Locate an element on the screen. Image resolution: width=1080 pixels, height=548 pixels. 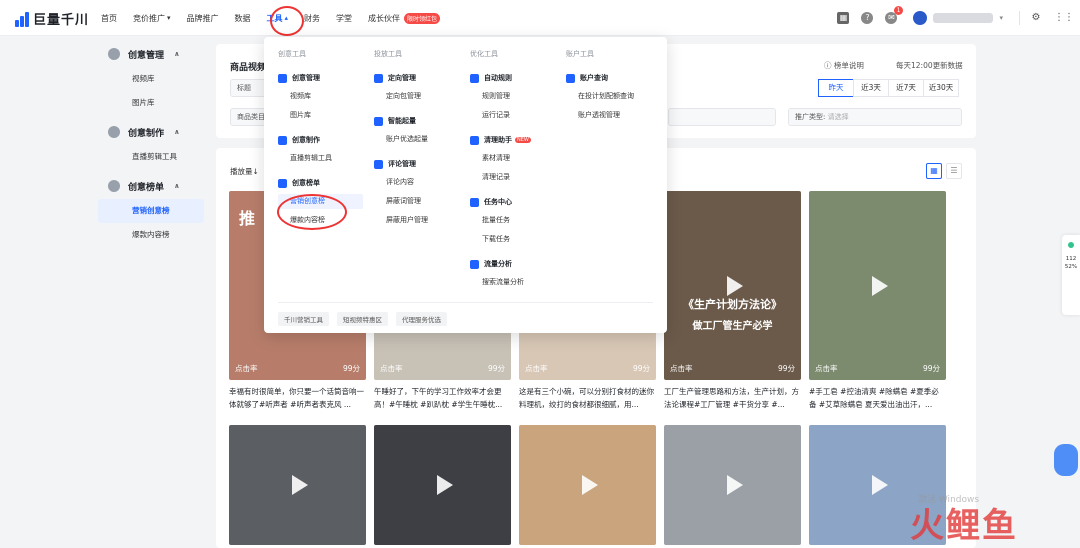
nav-item-0: 首页 is located at coordinates (109, 18).